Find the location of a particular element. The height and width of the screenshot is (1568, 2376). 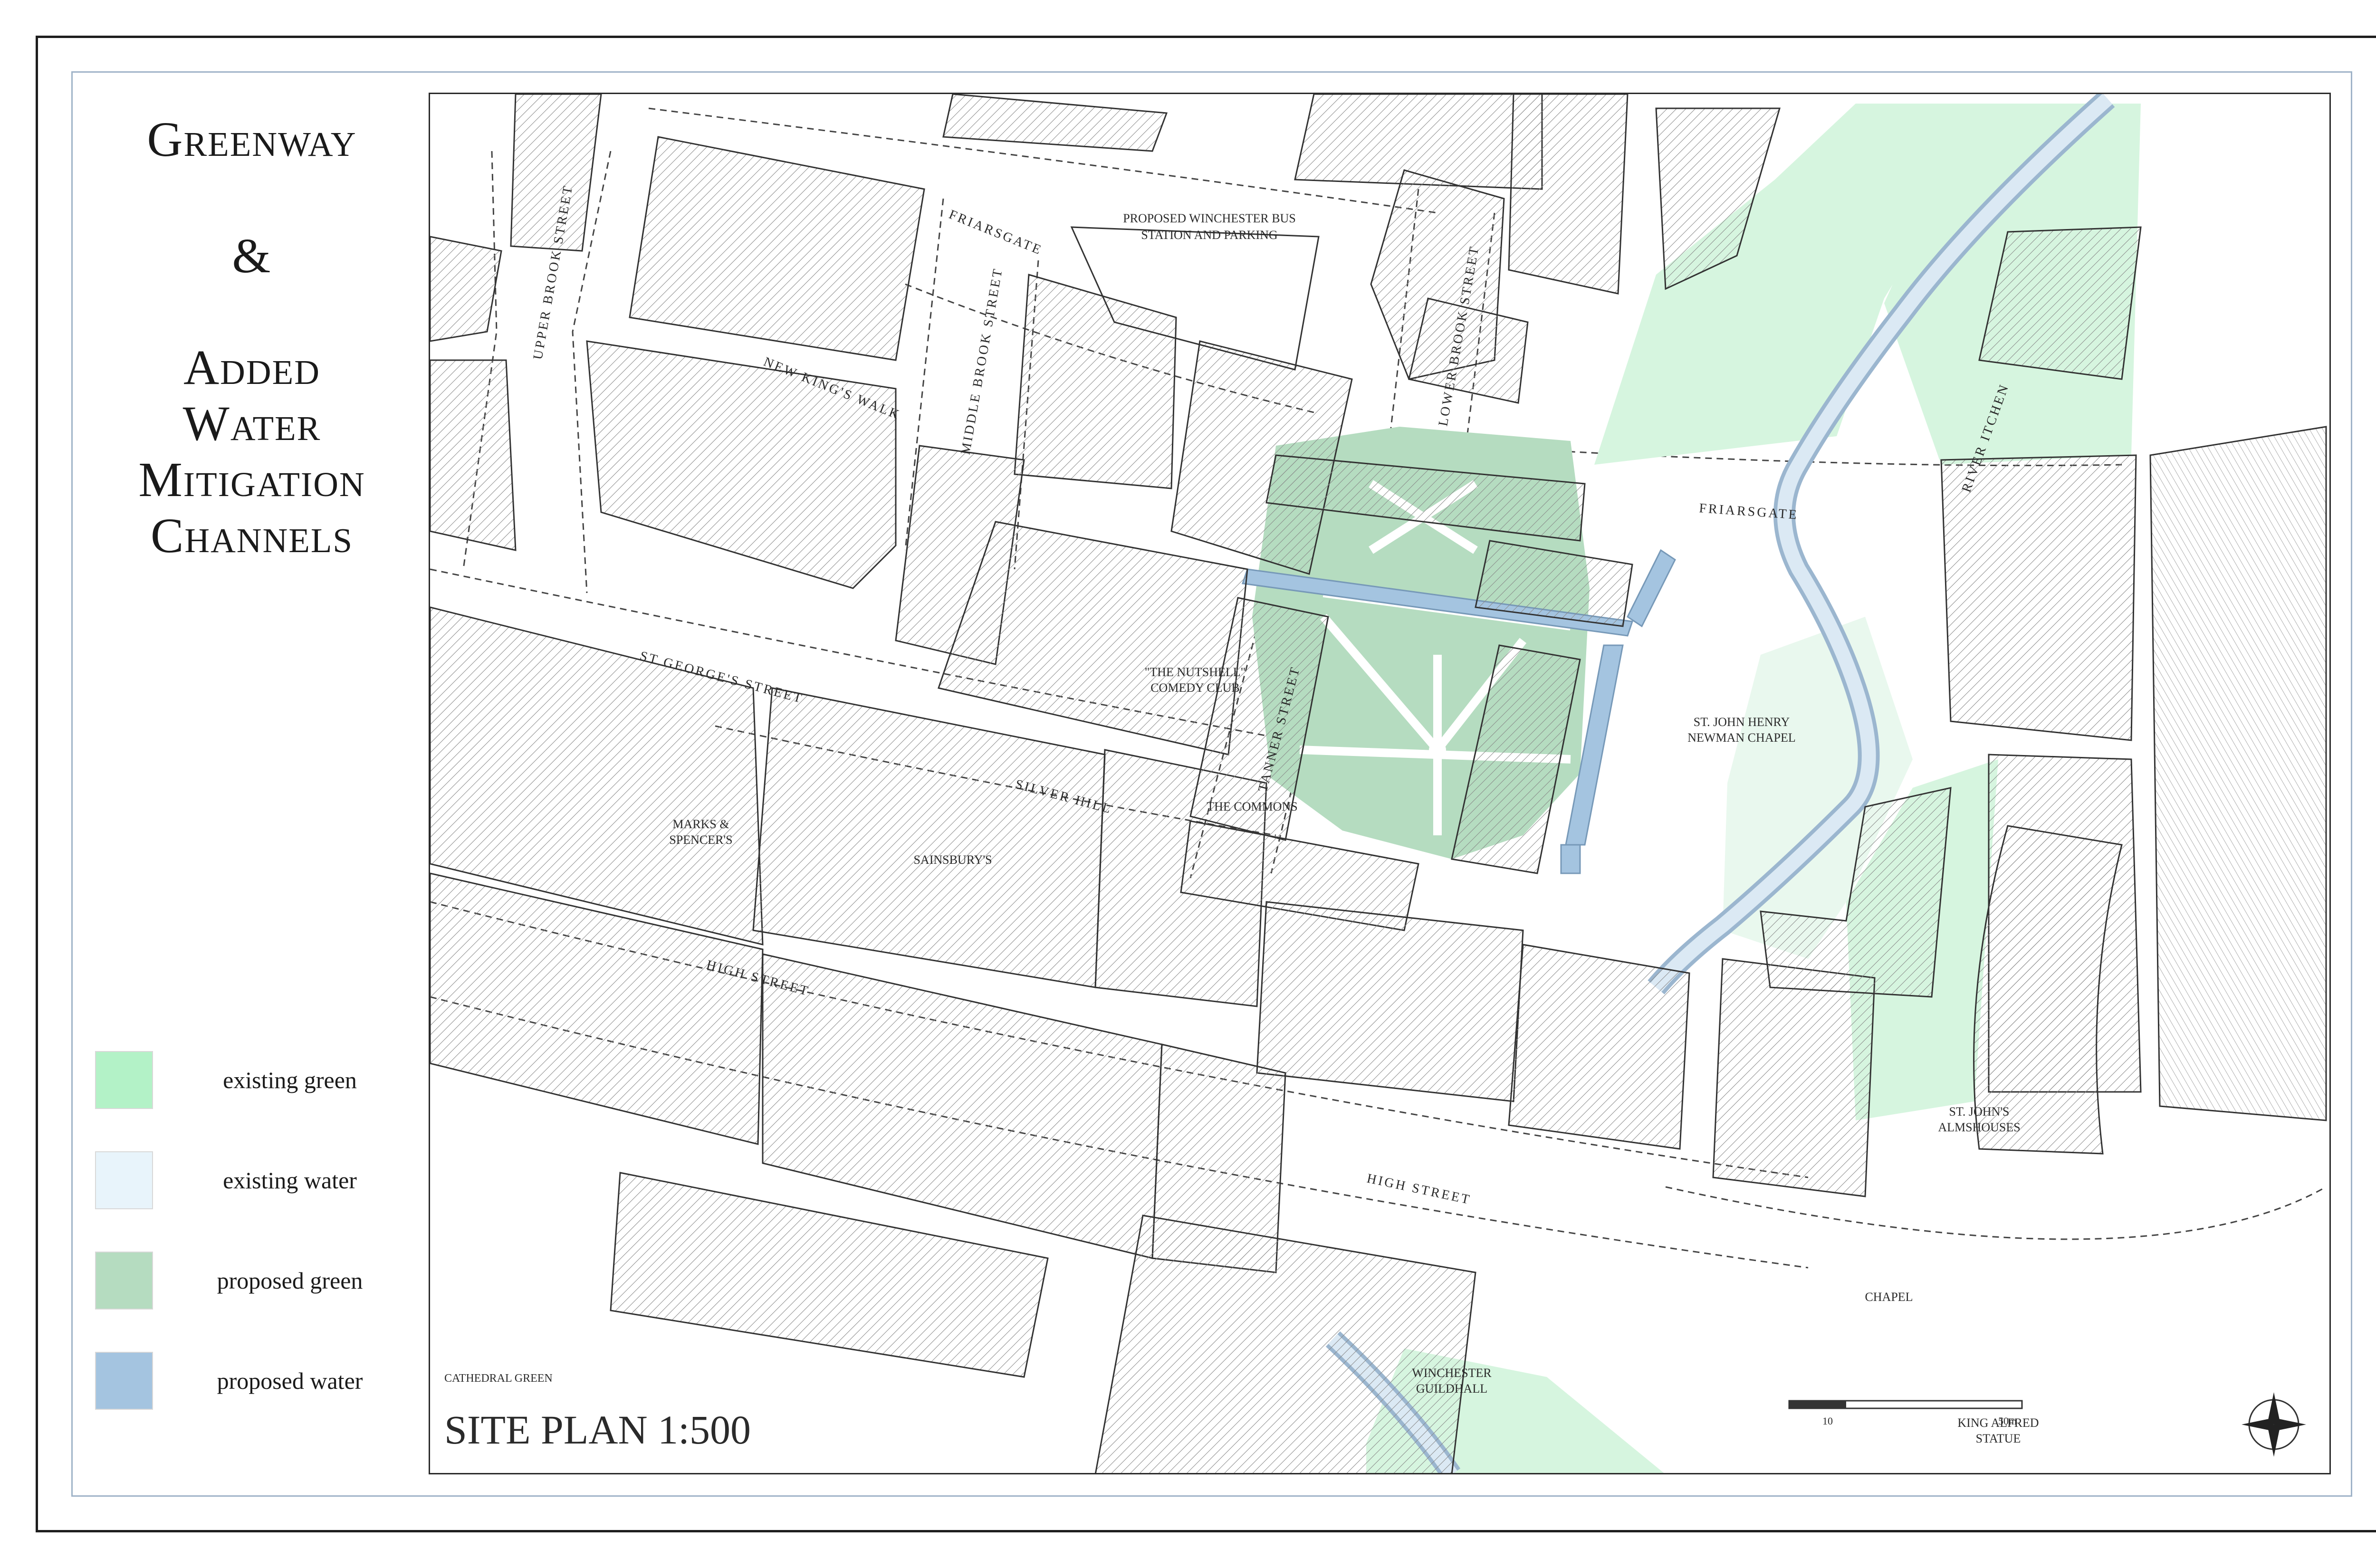

commons-centre is located at coordinates (1437, 750).